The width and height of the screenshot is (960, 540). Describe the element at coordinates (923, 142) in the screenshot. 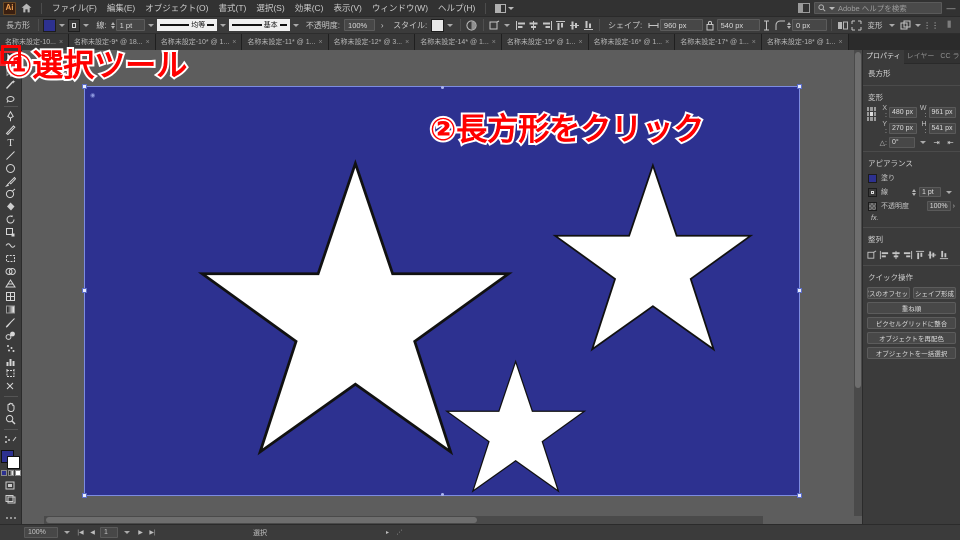

I see `angle-chevron-icon` at that location.